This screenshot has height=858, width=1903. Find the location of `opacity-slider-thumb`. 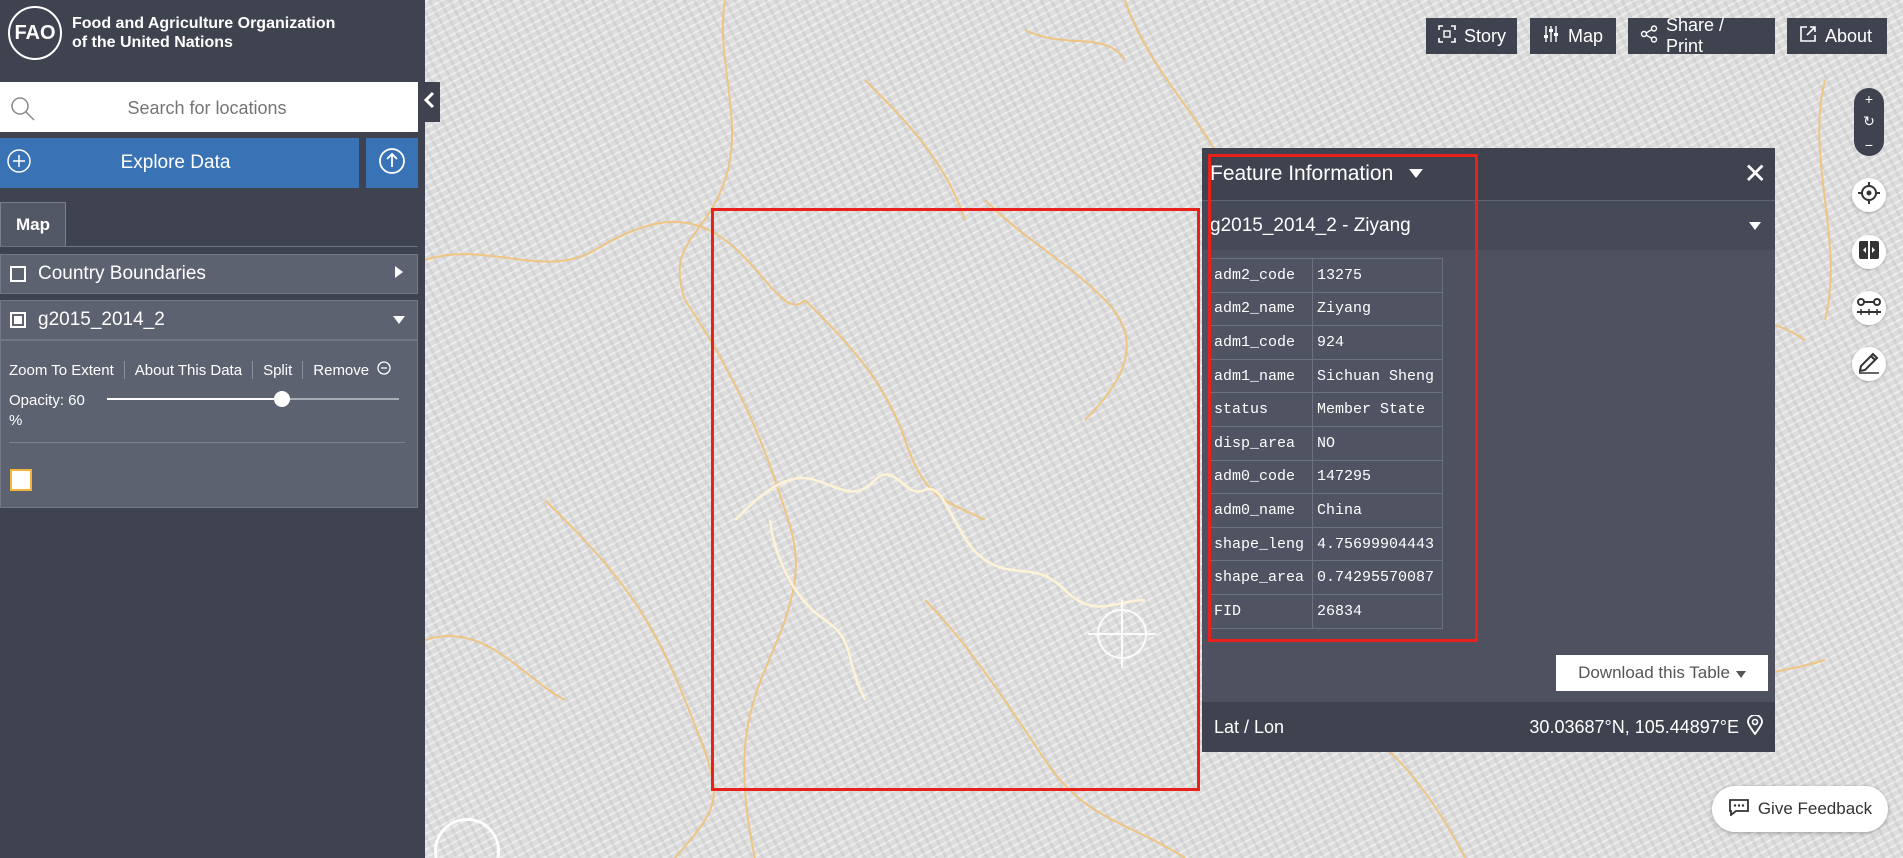

opacity-slider-thumb is located at coordinates (282, 399).